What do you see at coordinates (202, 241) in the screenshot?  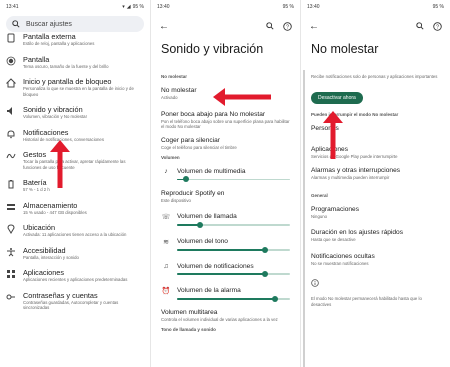 I see `volume-label: Volumen del tono` at bounding box center [202, 241].